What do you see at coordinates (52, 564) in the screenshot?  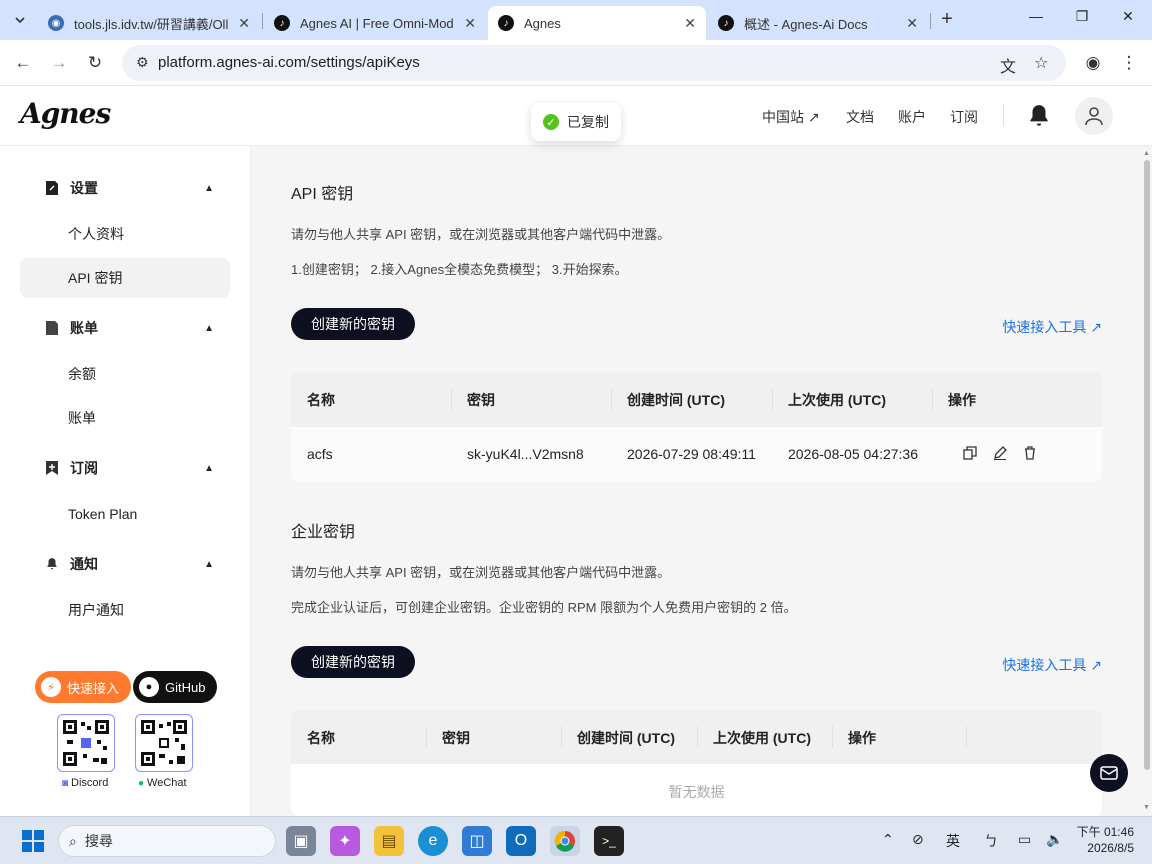 I see `bell-icon` at bounding box center [52, 564].